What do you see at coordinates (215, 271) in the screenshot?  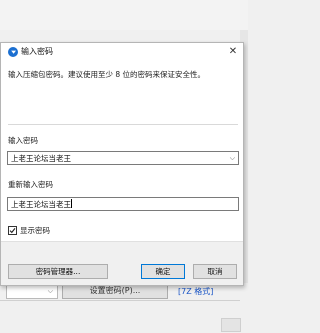 I see `cancel-button: 取消` at bounding box center [215, 271].